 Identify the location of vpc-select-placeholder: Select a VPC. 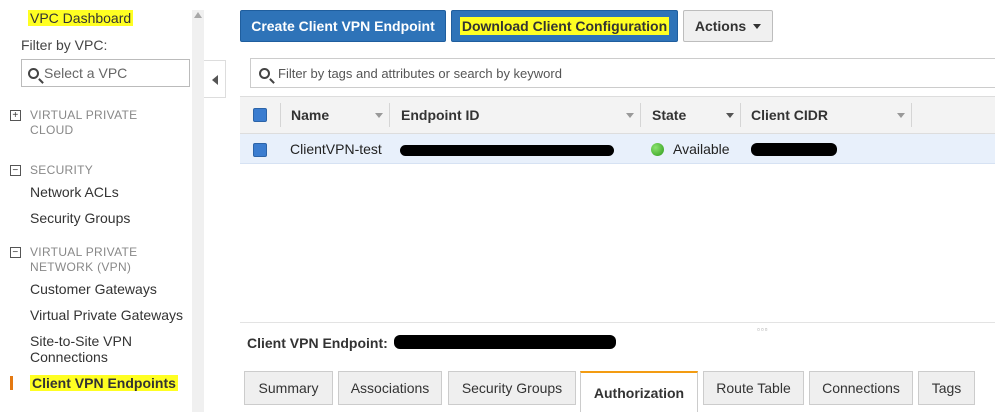
(86, 73).